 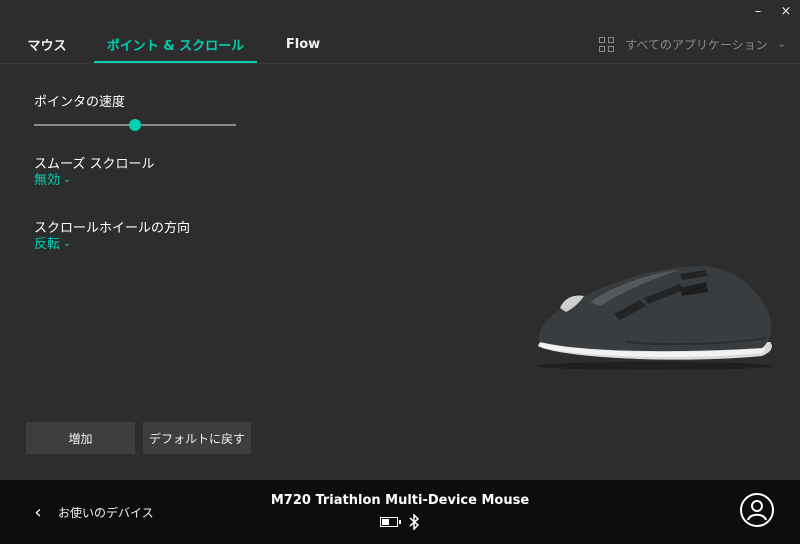 I want to click on application-selector: すべてのアプリケーション ⌄, so click(x=692, y=44).